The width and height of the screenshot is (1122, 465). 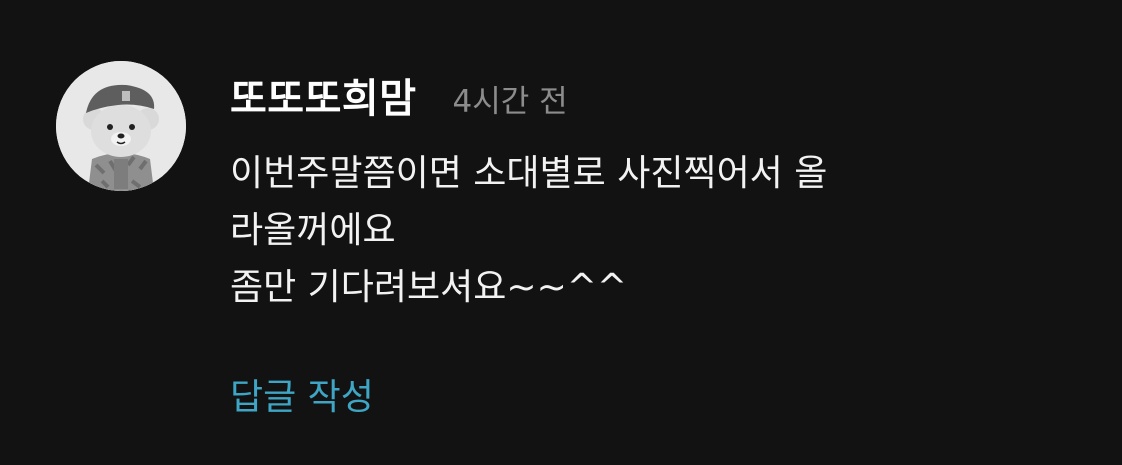 I want to click on bear-soldier-avatar-icon, so click(x=121, y=126).